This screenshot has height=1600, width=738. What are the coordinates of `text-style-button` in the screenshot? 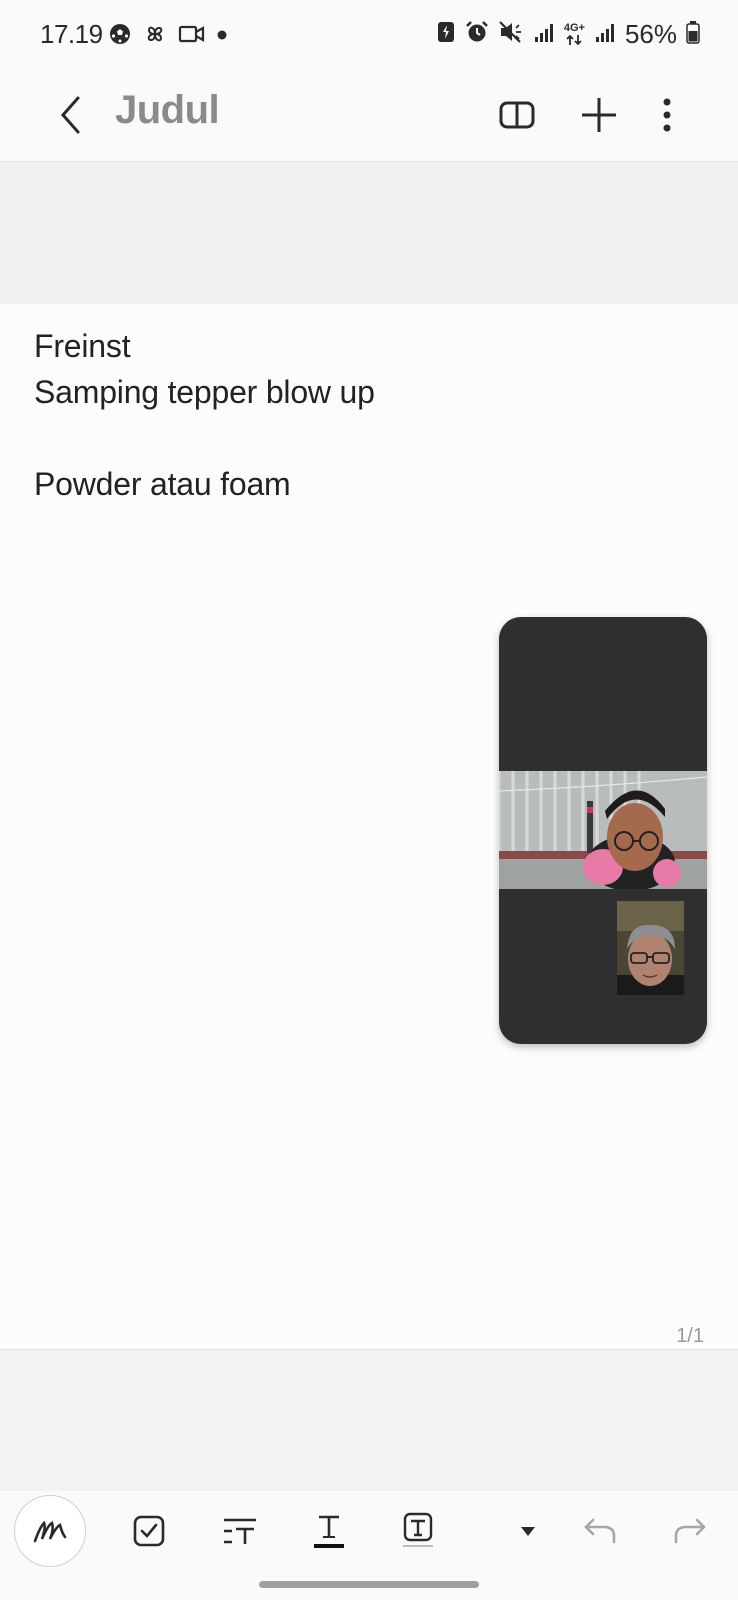 It's located at (329, 1531).